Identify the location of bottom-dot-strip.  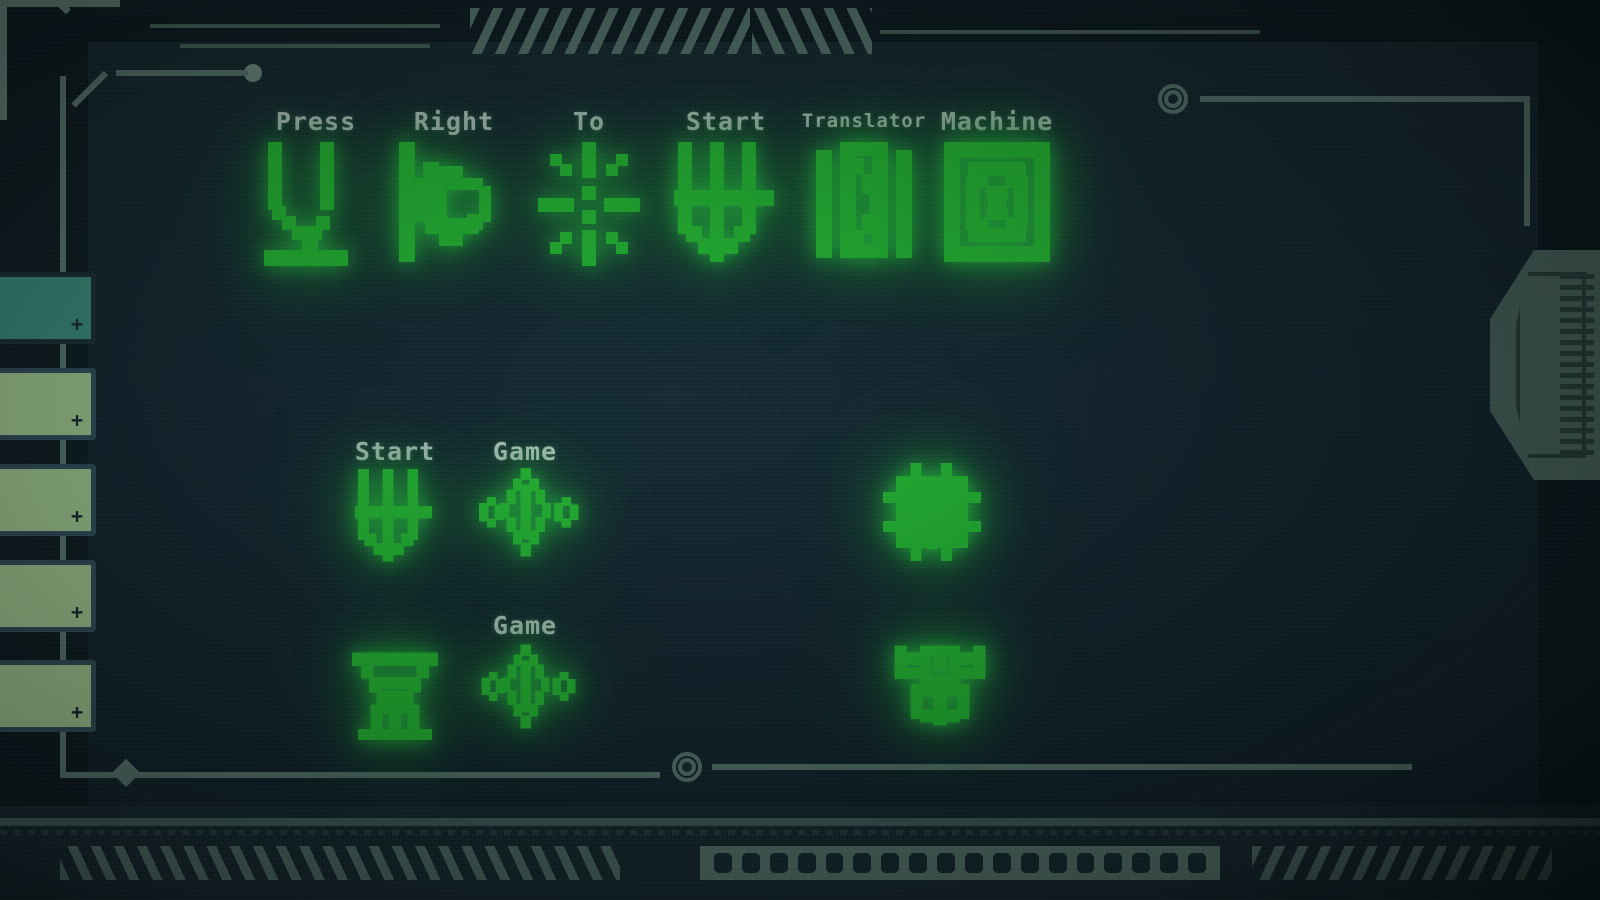
(800, 832).